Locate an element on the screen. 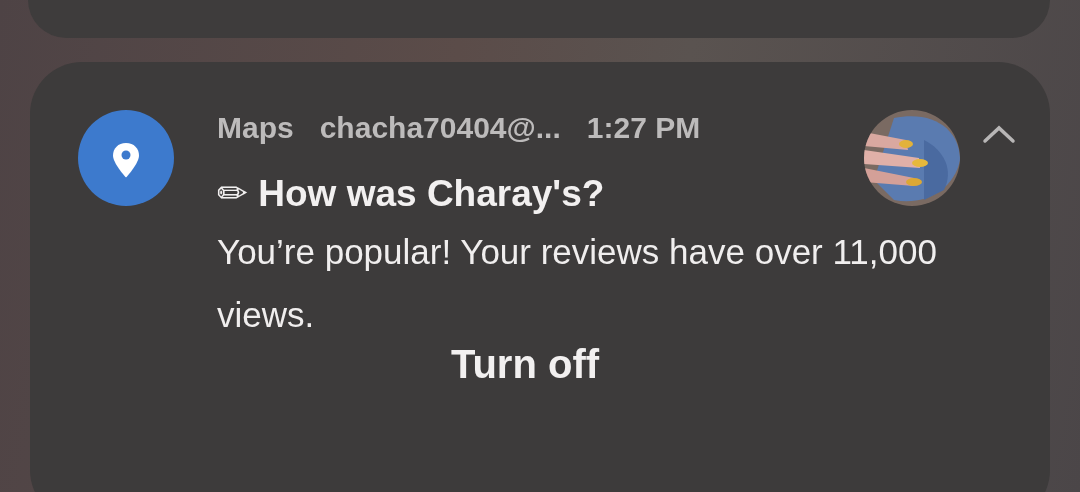 This screenshot has width=1080, height=492. collapse-chevron-icon is located at coordinates (999, 134).